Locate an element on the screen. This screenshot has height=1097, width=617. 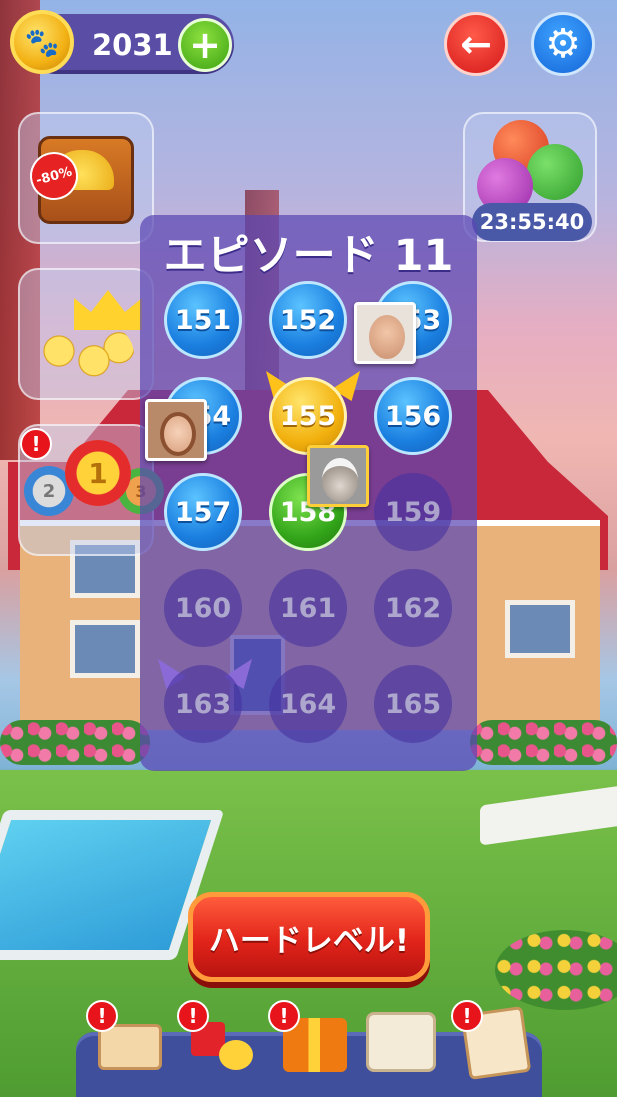
gold-medal-icon: 1 is located at coordinates (98, 473).